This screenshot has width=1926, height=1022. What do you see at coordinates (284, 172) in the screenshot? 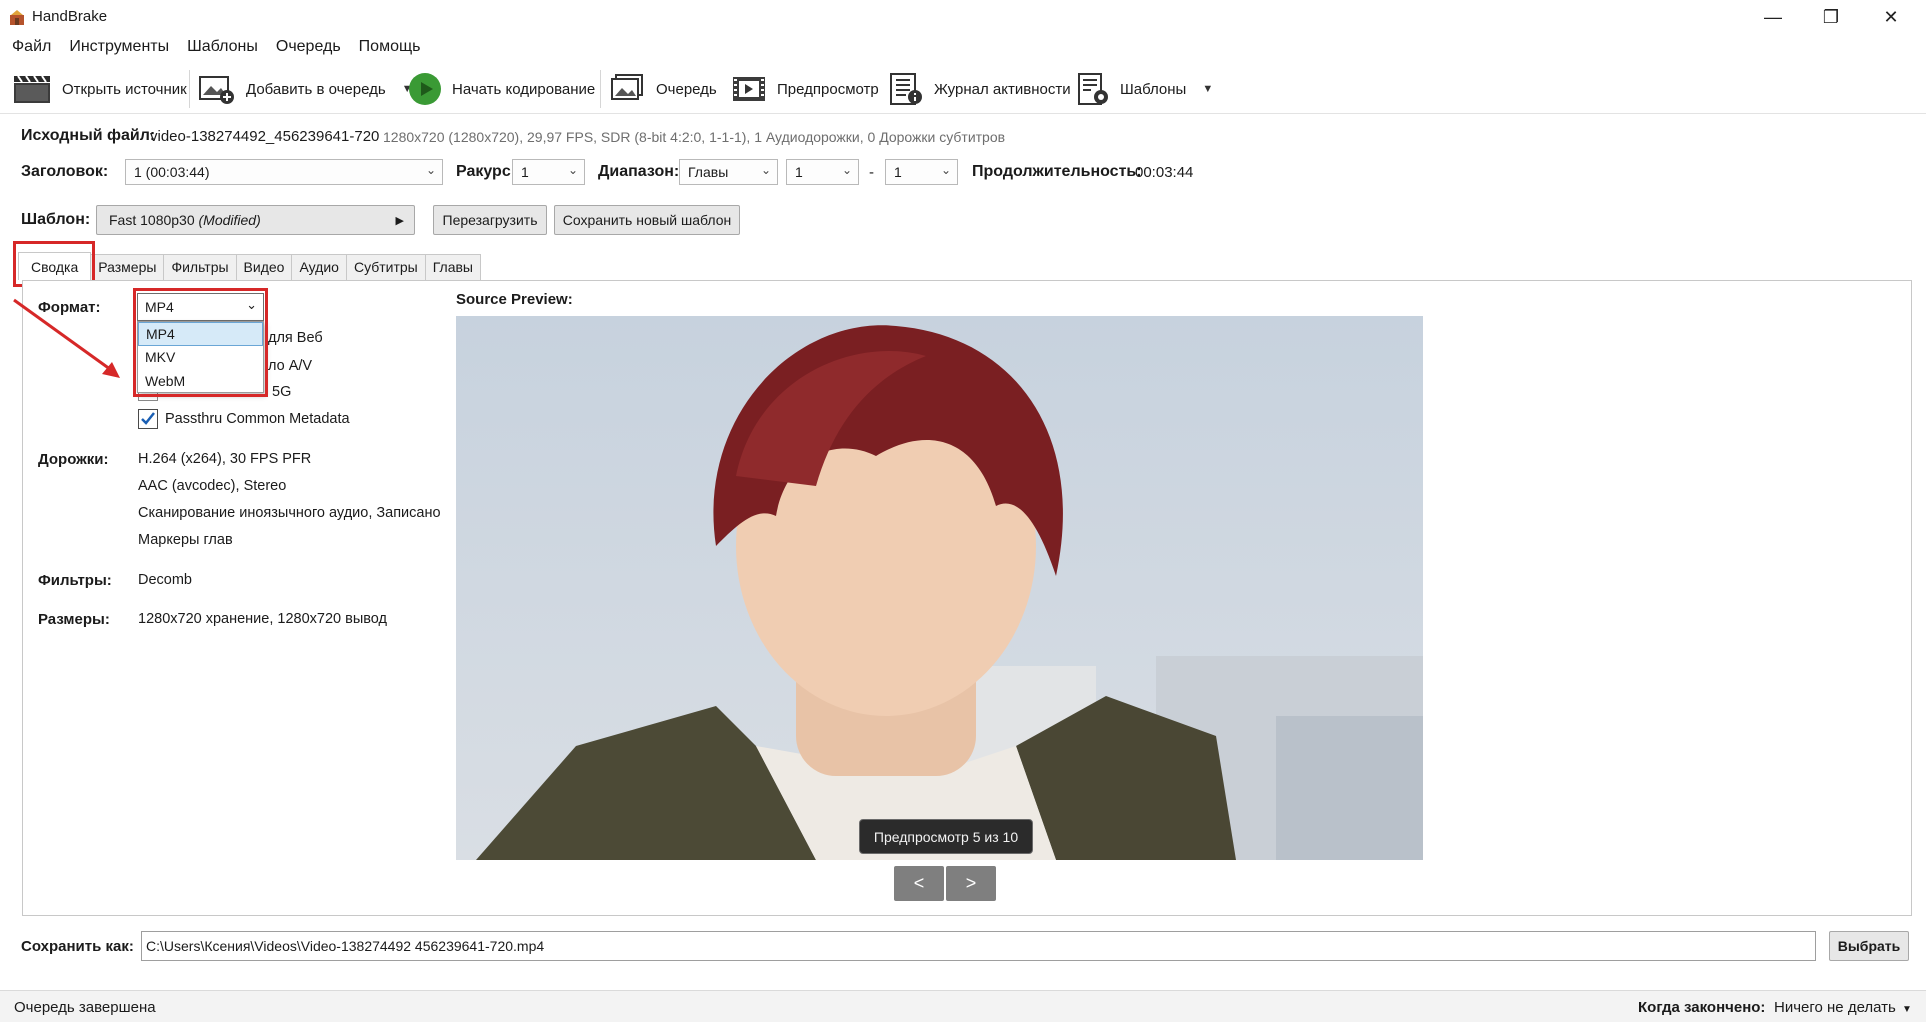
I see `title-select: 1 (00:03:44) ⌄` at bounding box center [284, 172].